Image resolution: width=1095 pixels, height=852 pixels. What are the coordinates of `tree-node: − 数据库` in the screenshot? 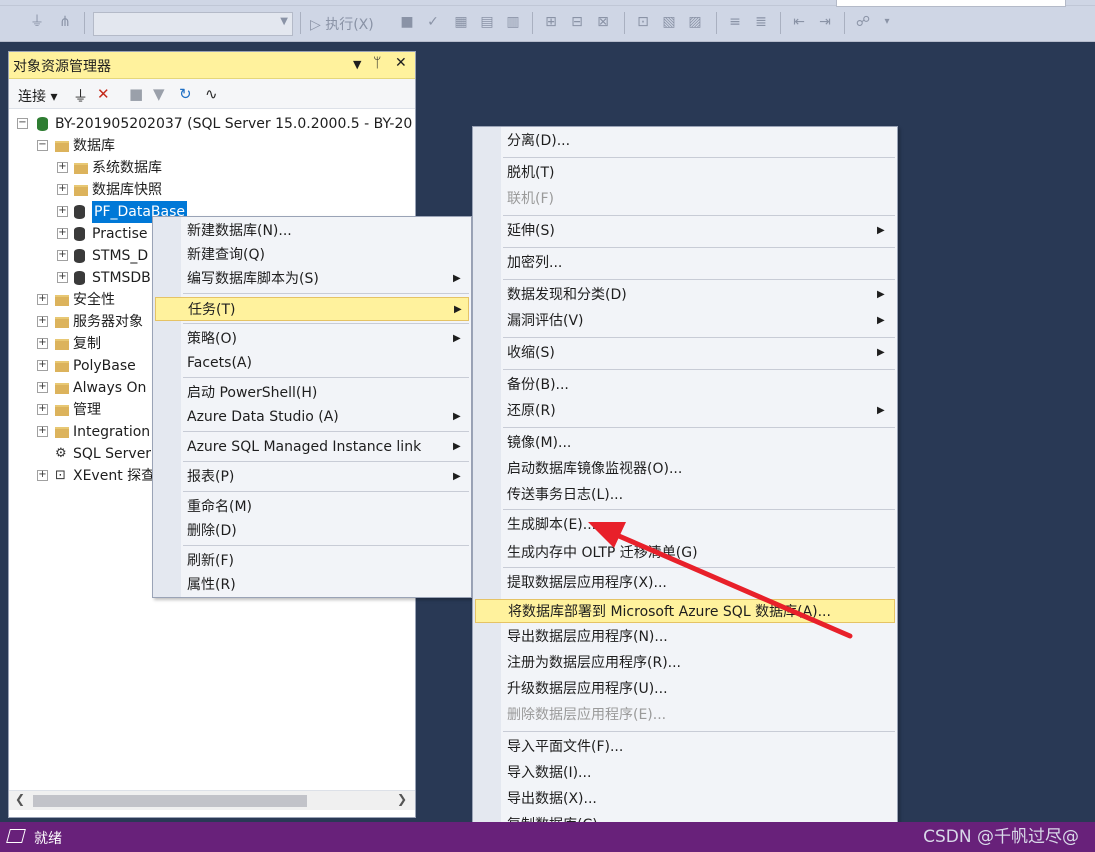 It's located at (212, 146).